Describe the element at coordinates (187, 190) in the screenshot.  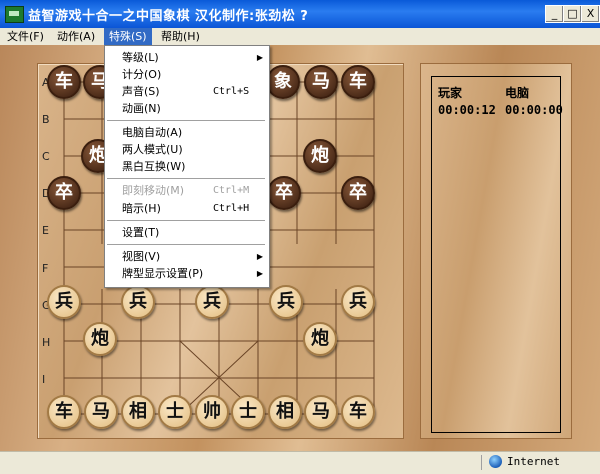
I see `menu-item-move-now: 即刻移动(M) Ctrl+M` at that location.